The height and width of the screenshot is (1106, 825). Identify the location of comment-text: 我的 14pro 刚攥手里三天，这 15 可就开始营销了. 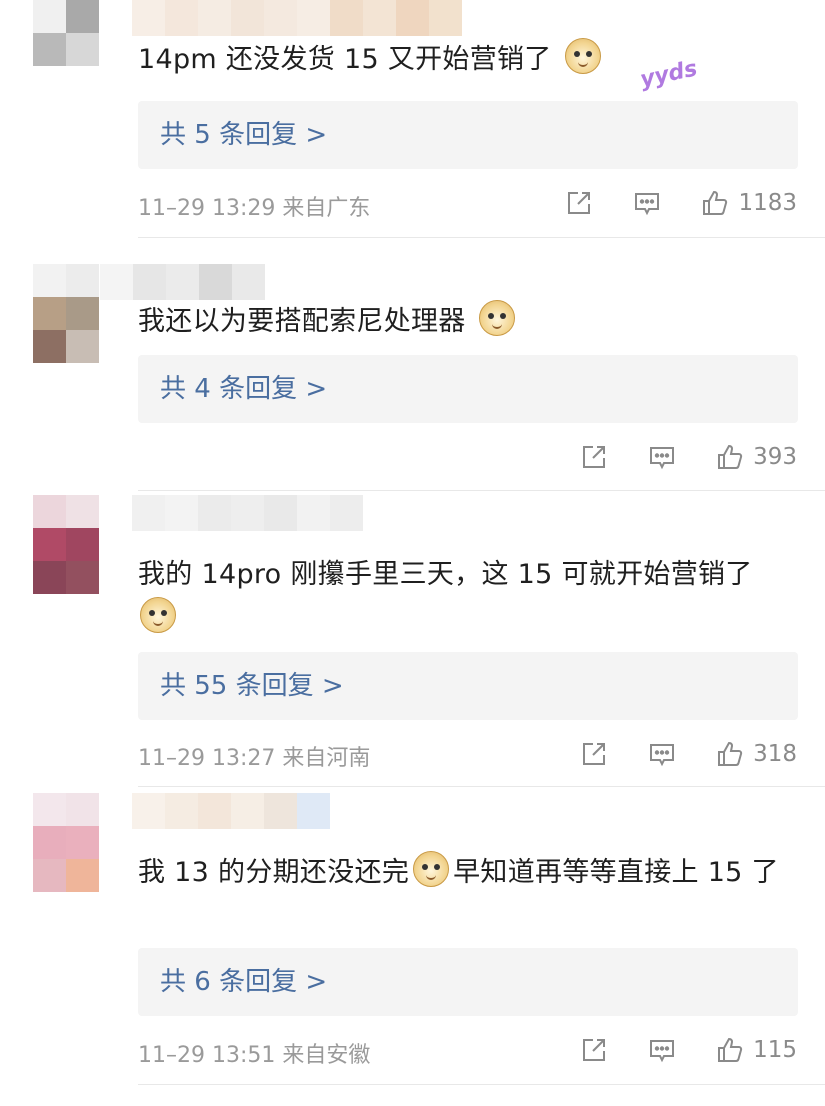
(468, 597).